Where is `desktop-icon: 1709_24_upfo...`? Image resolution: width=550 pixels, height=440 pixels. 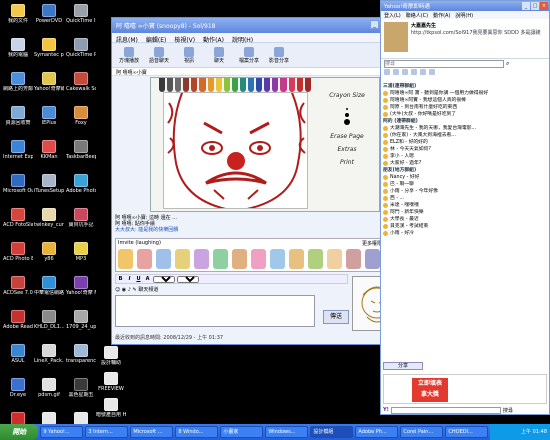
desktop-icon: 1709_24_upfo... is located at coordinates (81, 320).